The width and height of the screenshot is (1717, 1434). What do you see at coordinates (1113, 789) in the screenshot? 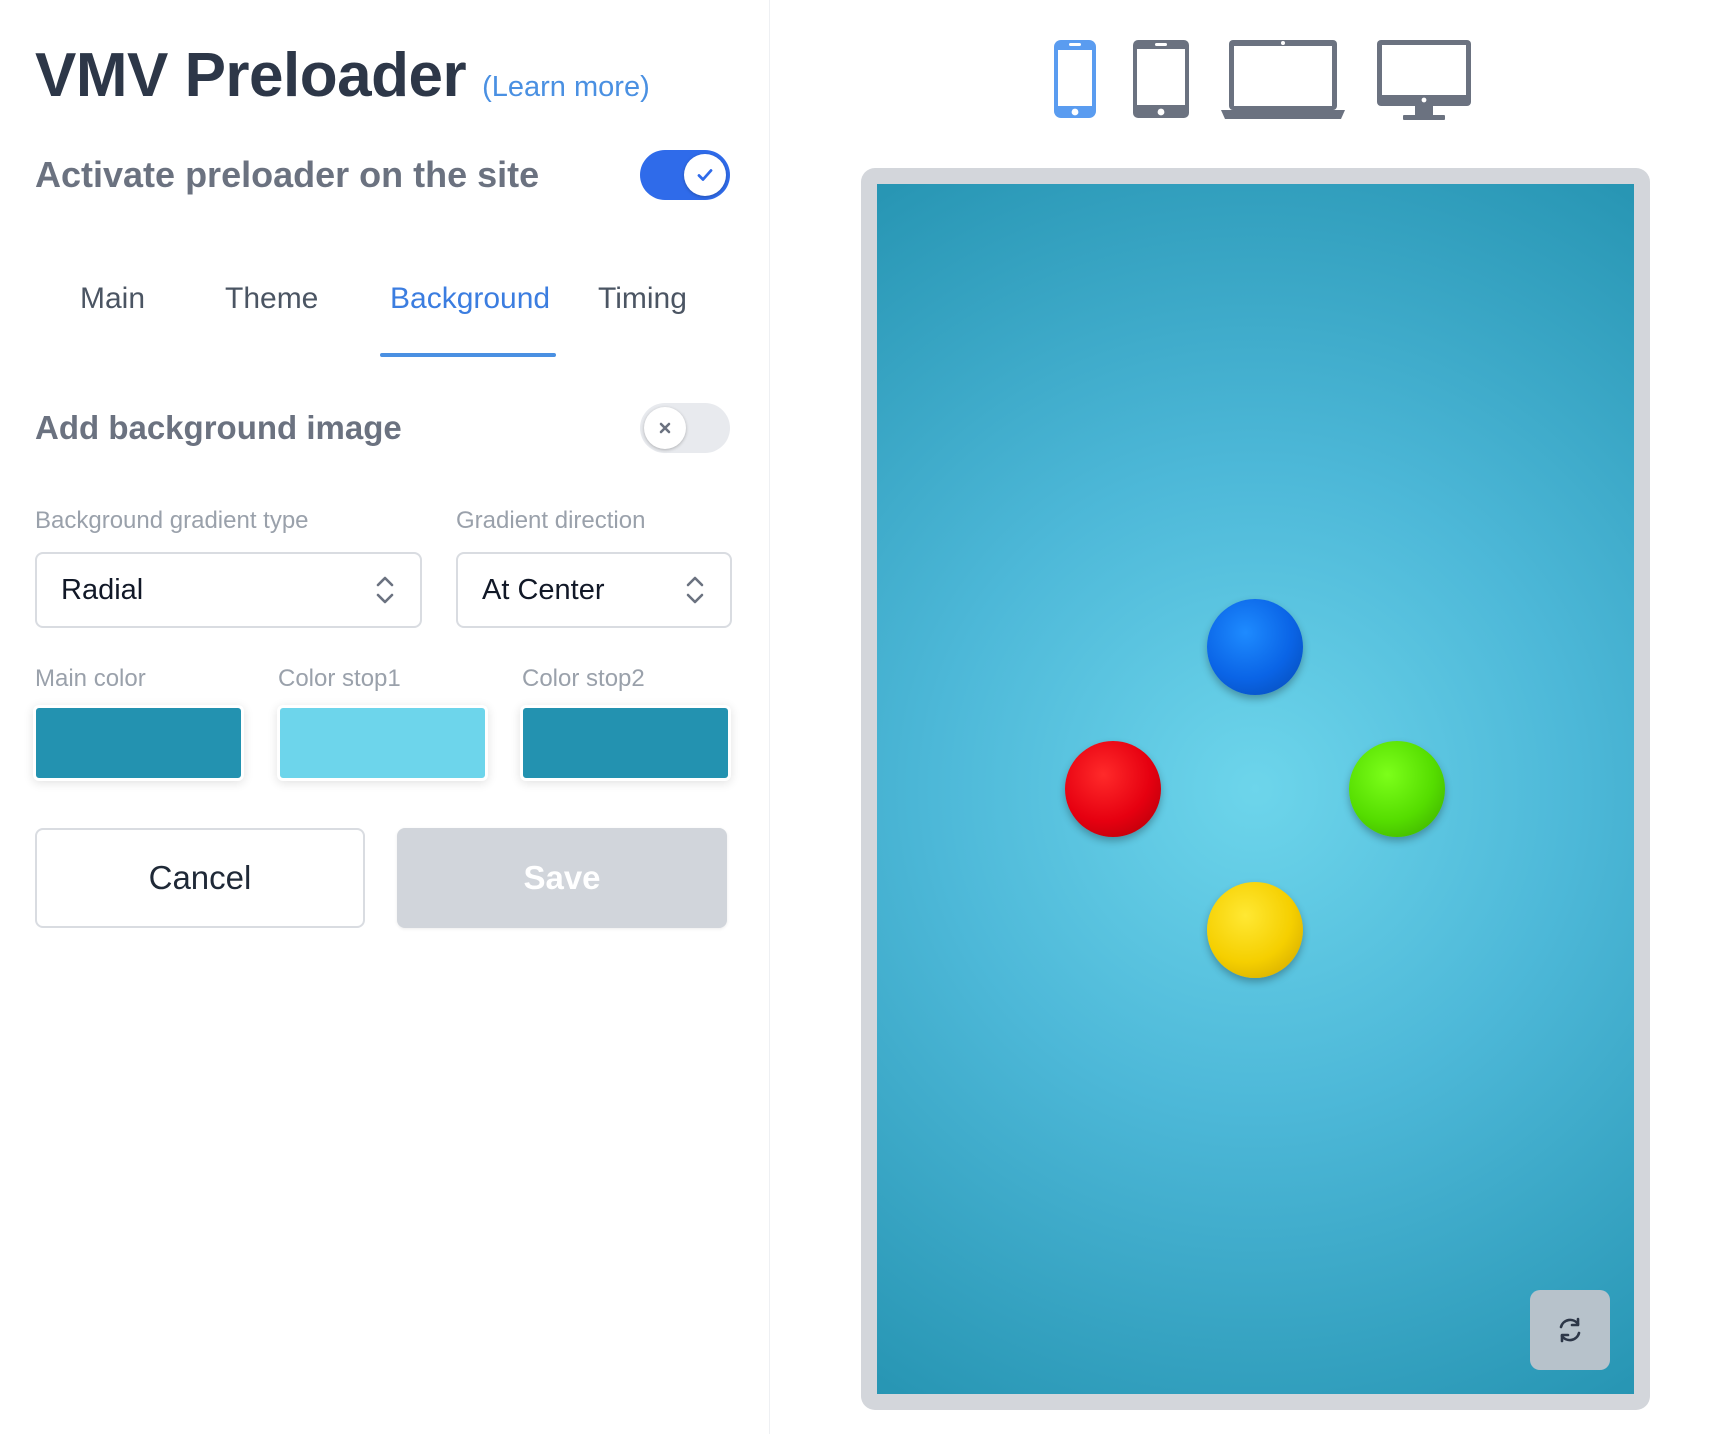
I see `loader-ball-red` at bounding box center [1113, 789].